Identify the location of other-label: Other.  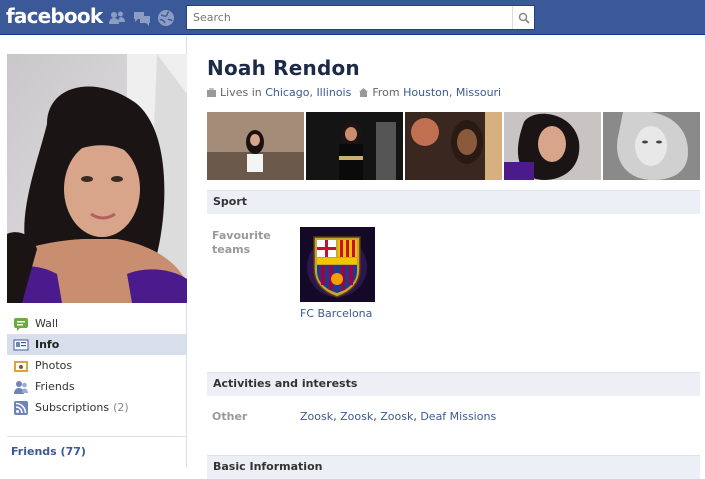
(230, 416).